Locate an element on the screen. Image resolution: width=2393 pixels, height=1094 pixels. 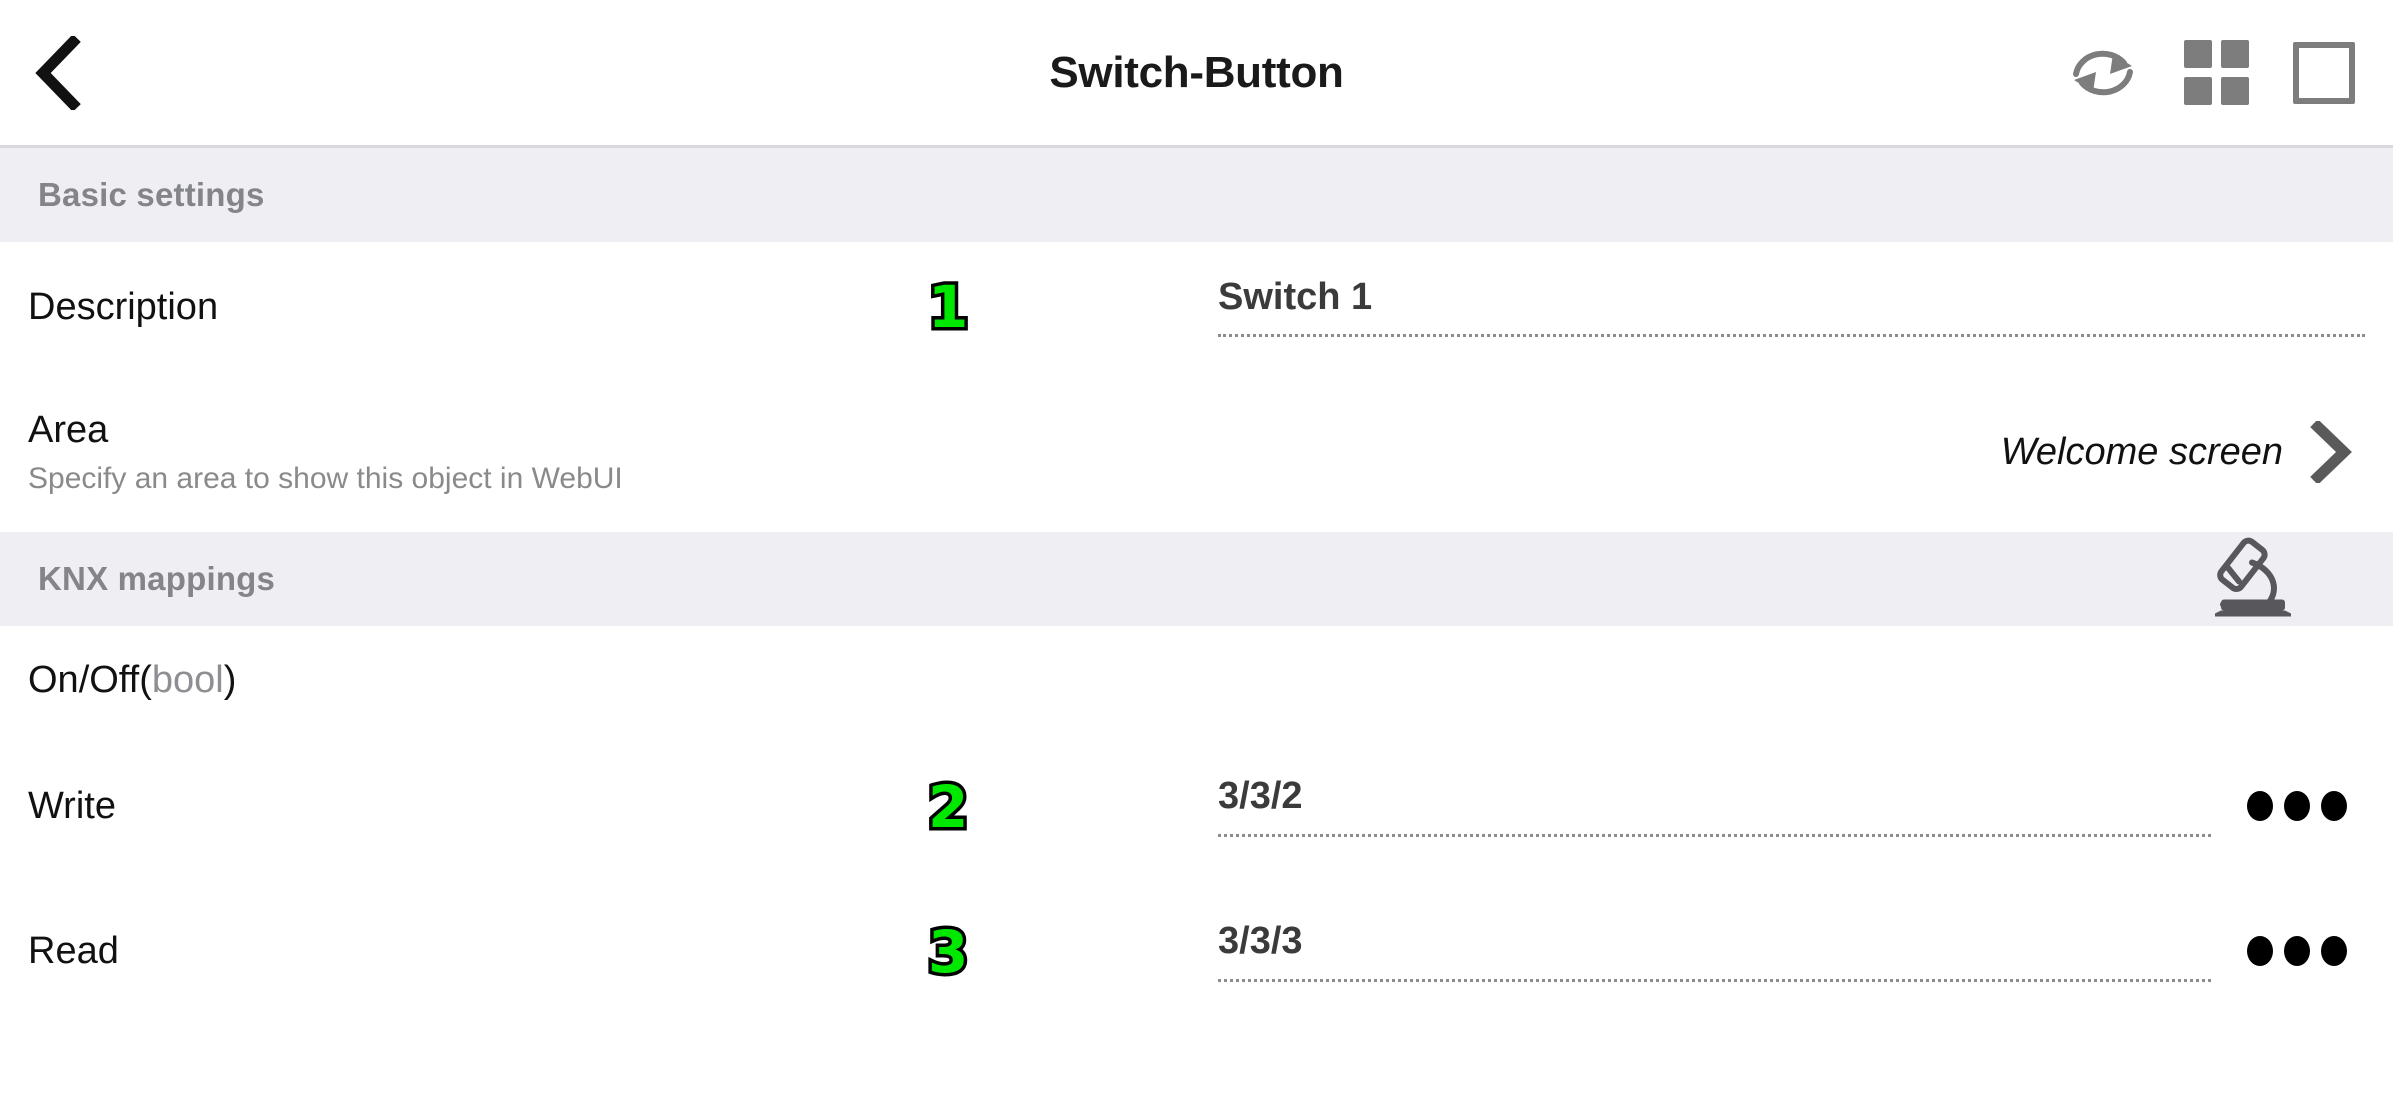
top-bar: Switch-Button is located at coordinates (1196, 74).